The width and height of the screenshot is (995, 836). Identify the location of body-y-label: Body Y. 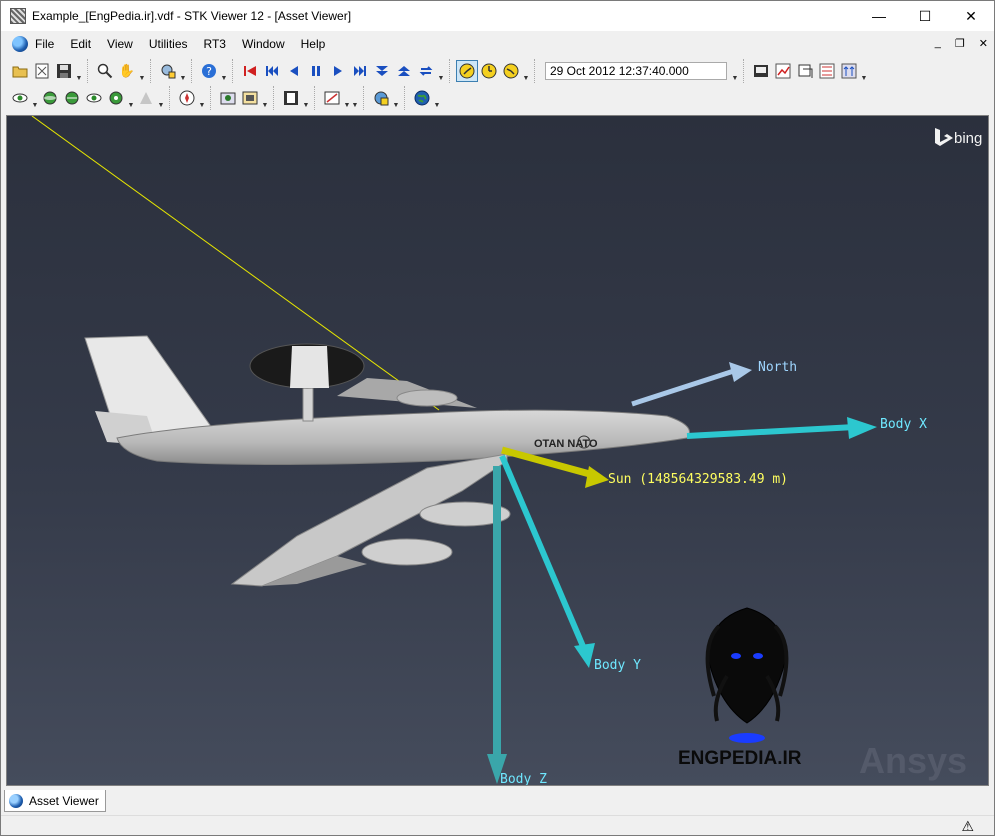
(617, 665).